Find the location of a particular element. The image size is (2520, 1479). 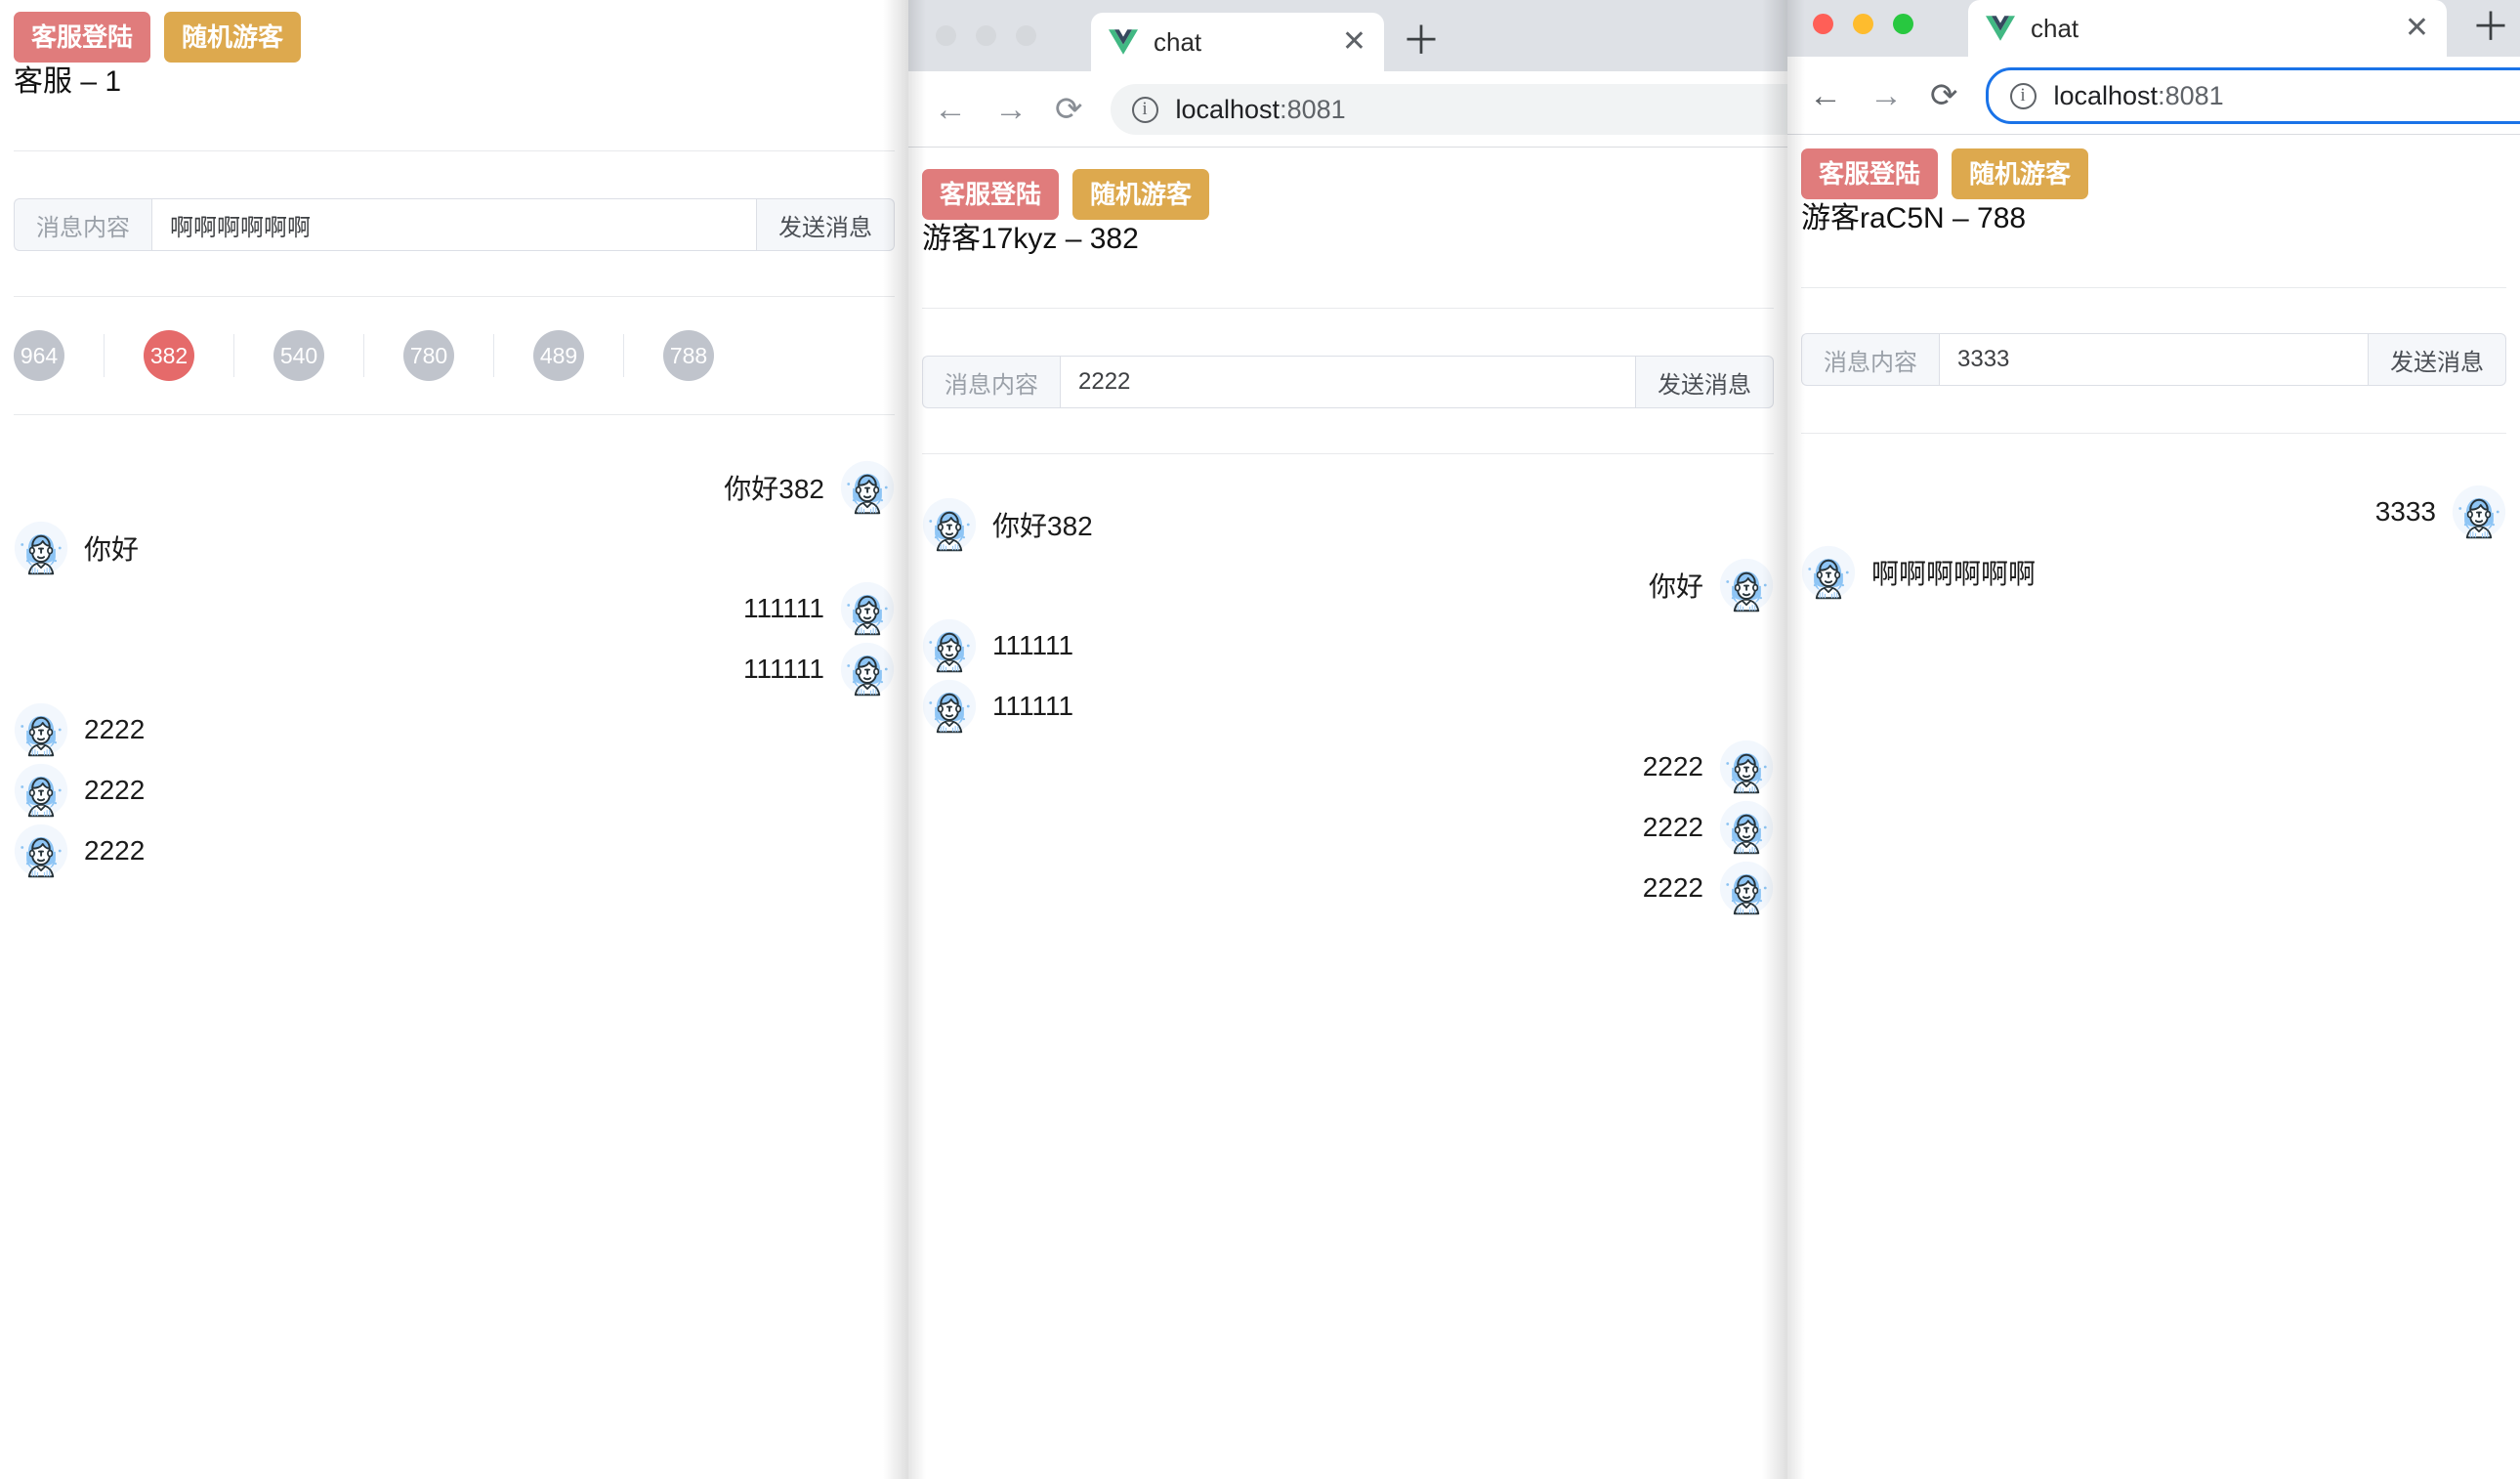

right-url-text: localhost:8081 is located at coordinates (2139, 96).